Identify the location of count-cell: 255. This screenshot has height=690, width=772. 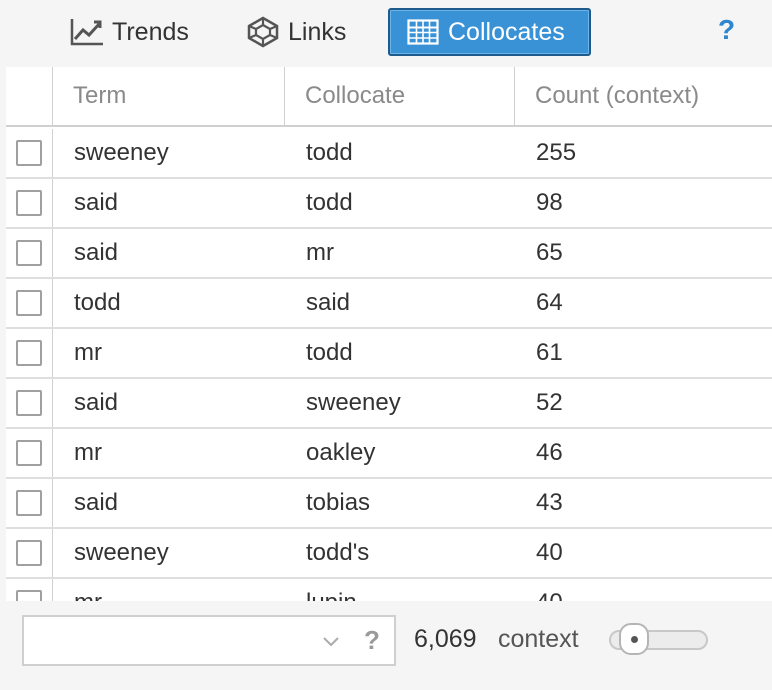
(556, 152).